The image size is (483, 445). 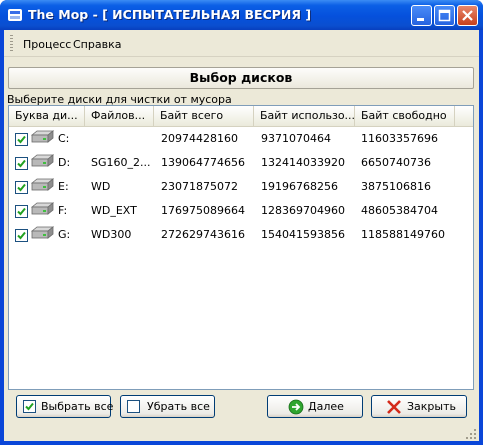 What do you see at coordinates (11, 43) in the screenshot?
I see `toolbar-grip` at bounding box center [11, 43].